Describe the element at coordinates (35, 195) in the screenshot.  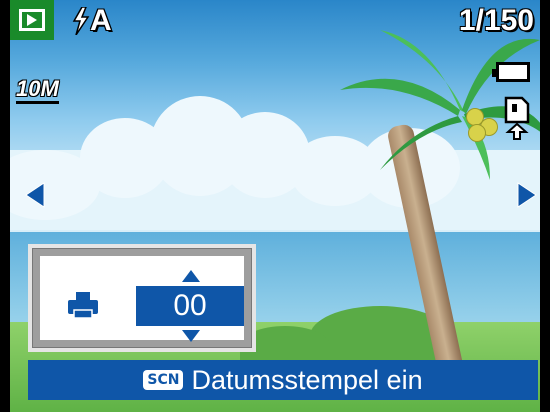
I see `arrow-left-icon` at that location.